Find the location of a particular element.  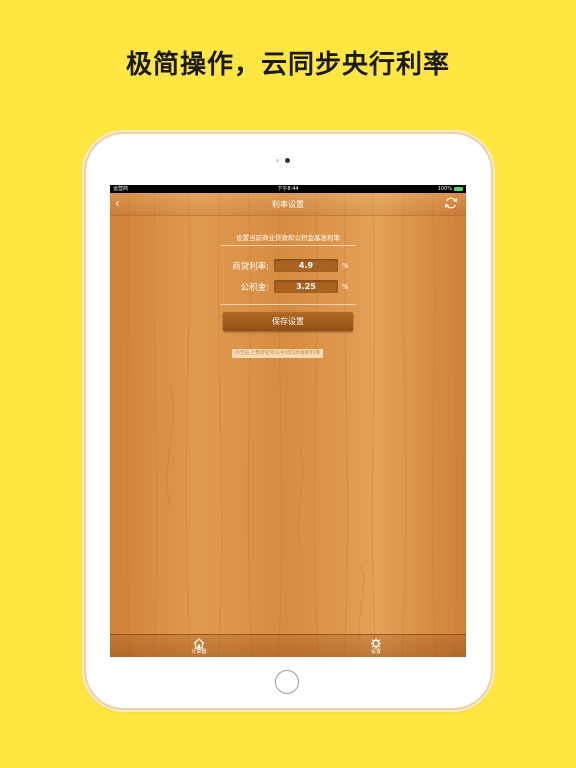

divider-top is located at coordinates (288, 245).